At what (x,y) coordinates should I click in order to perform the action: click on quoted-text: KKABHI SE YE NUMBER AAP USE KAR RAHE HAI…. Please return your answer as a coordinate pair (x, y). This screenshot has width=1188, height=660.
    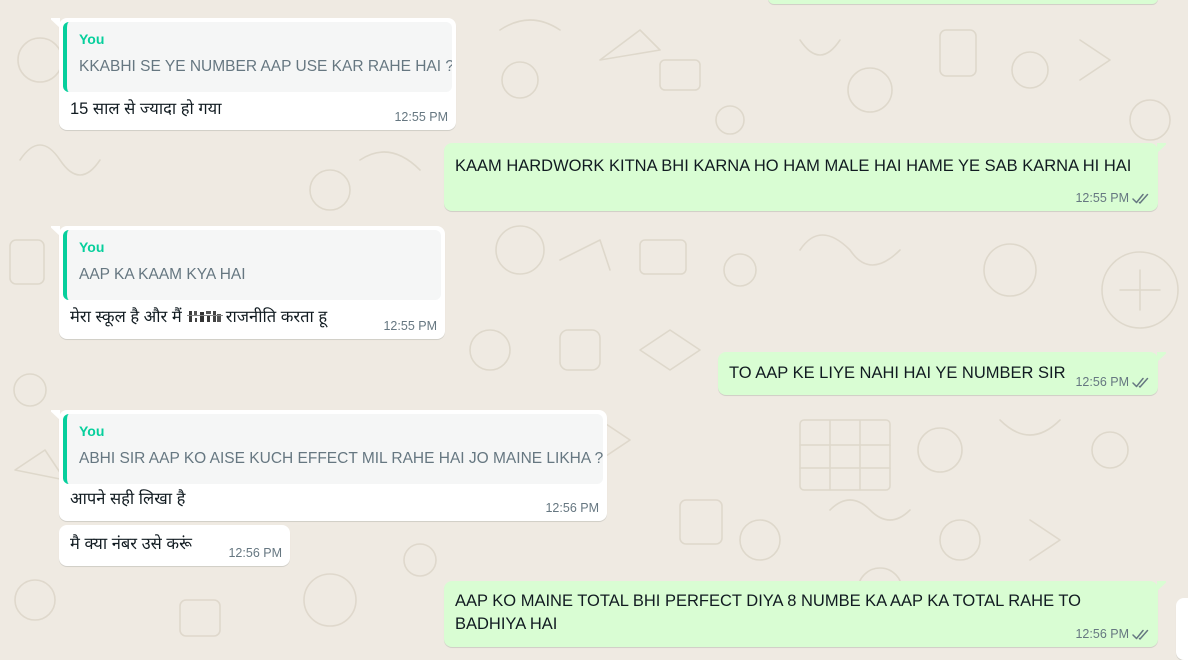
    Looking at the image, I should click on (265, 66).